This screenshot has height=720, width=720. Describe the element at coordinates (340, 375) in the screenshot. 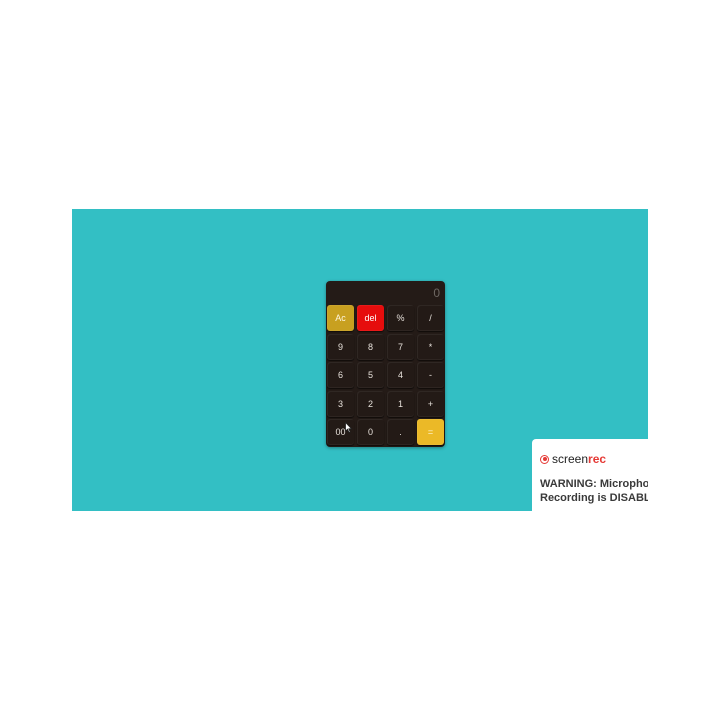

I see `digit-6-button: 6` at that location.